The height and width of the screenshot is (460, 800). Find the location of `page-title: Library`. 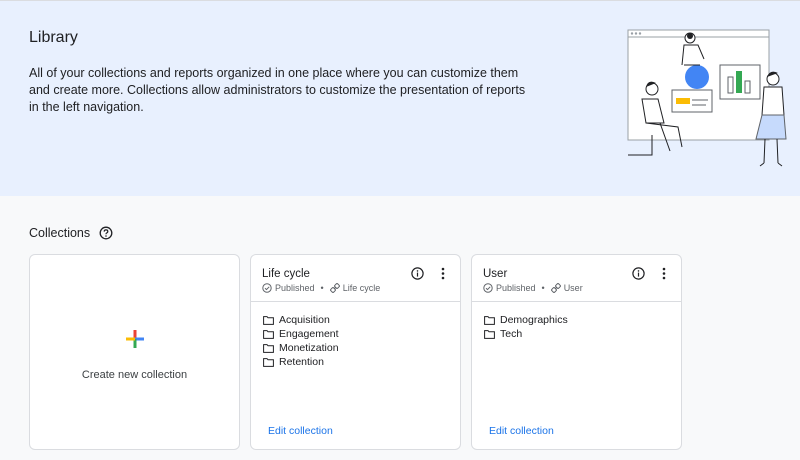

page-title: Library is located at coordinates (53, 37).